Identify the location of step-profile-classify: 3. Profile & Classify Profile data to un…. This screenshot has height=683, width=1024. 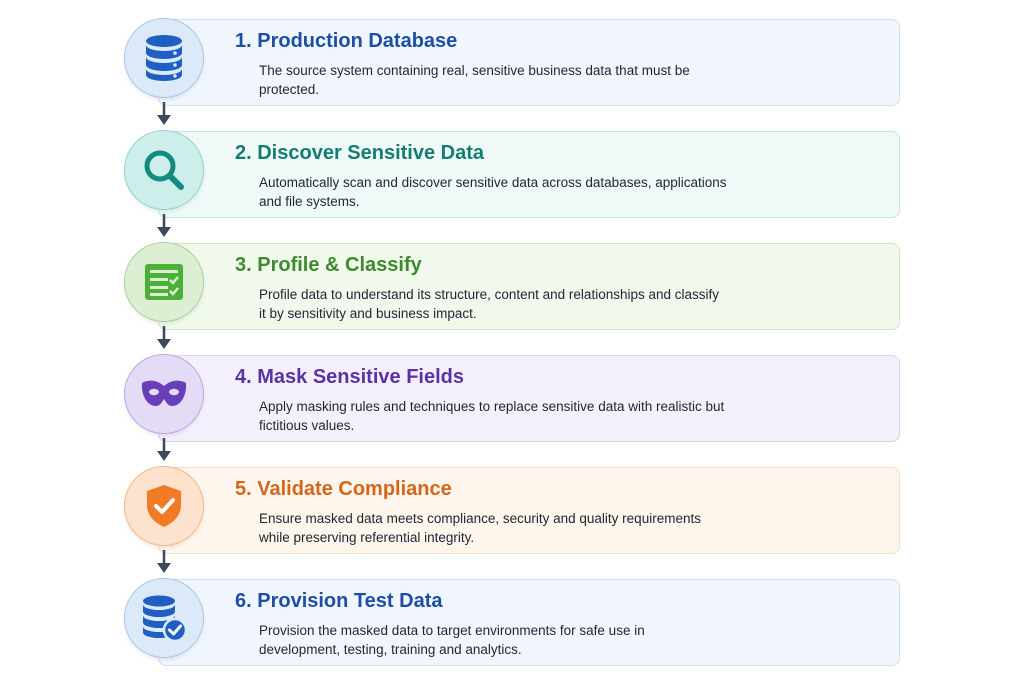
(512, 287).